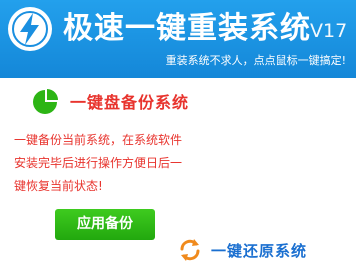 The height and width of the screenshot is (273, 356). Describe the element at coordinates (130, 102) in the screenshot. I see `backup-section-title: 一键盘备份系统` at that location.